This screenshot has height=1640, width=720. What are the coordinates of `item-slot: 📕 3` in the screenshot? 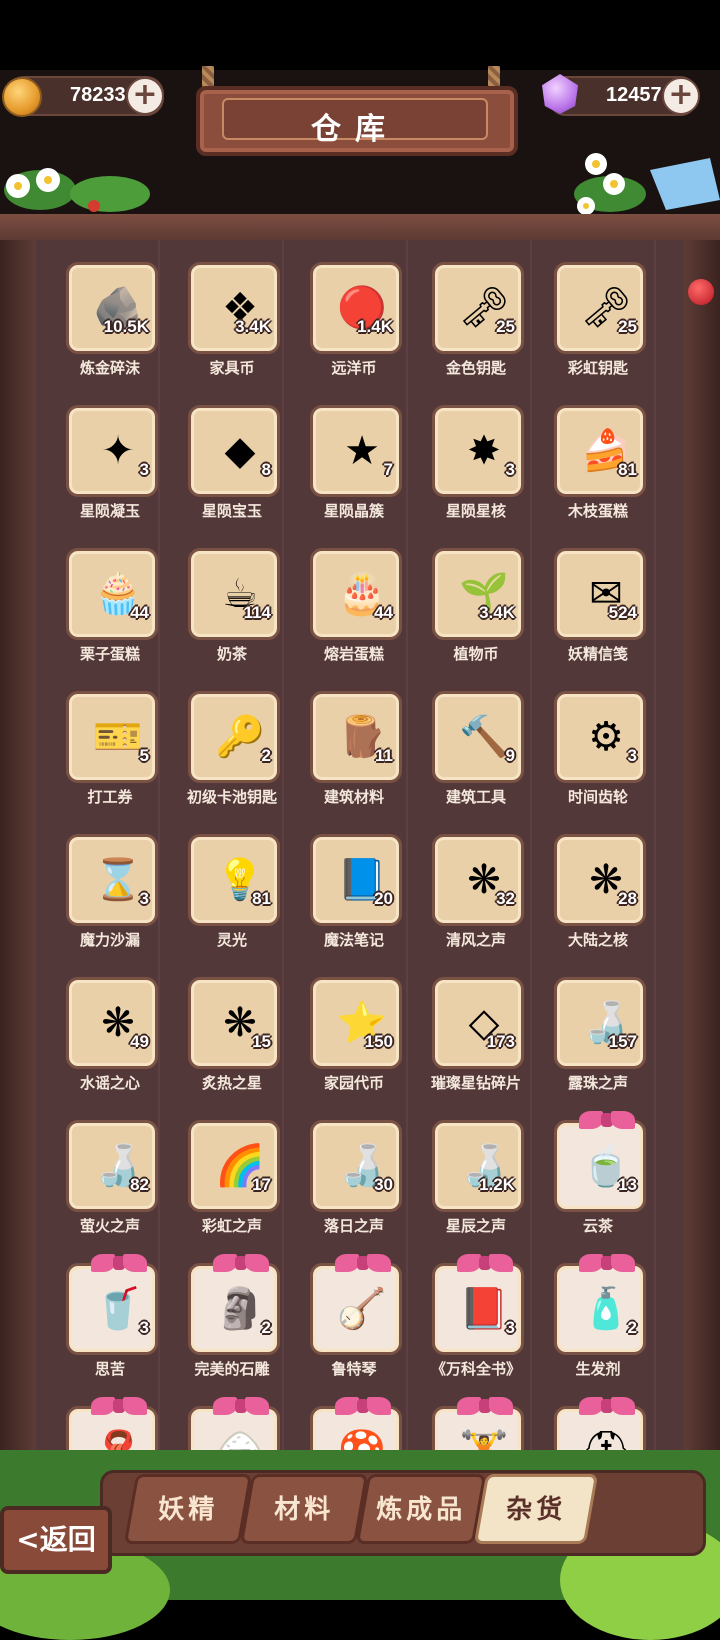 It's located at (478, 1304).